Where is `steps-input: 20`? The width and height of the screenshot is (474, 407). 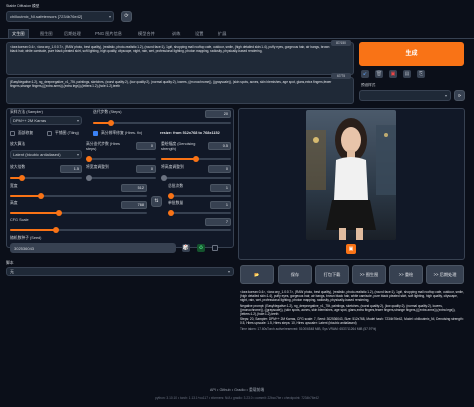 steps-input: 20 is located at coordinates (218, 114).